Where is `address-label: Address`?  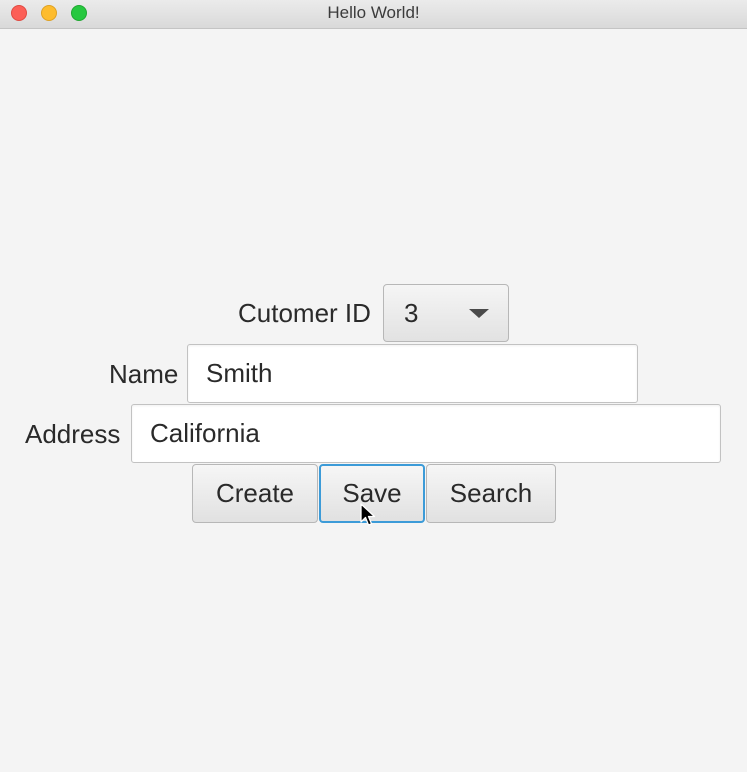
address-label: Address is located at coordinates (73, 434).